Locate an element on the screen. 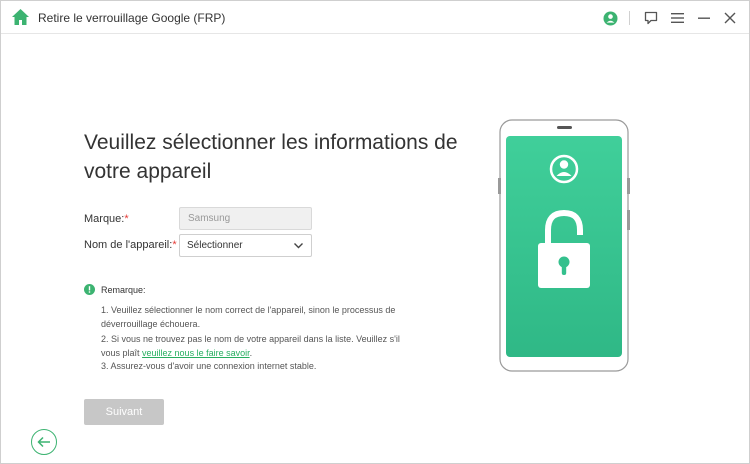  titlebar-divider is located at coordinates (629, 18).